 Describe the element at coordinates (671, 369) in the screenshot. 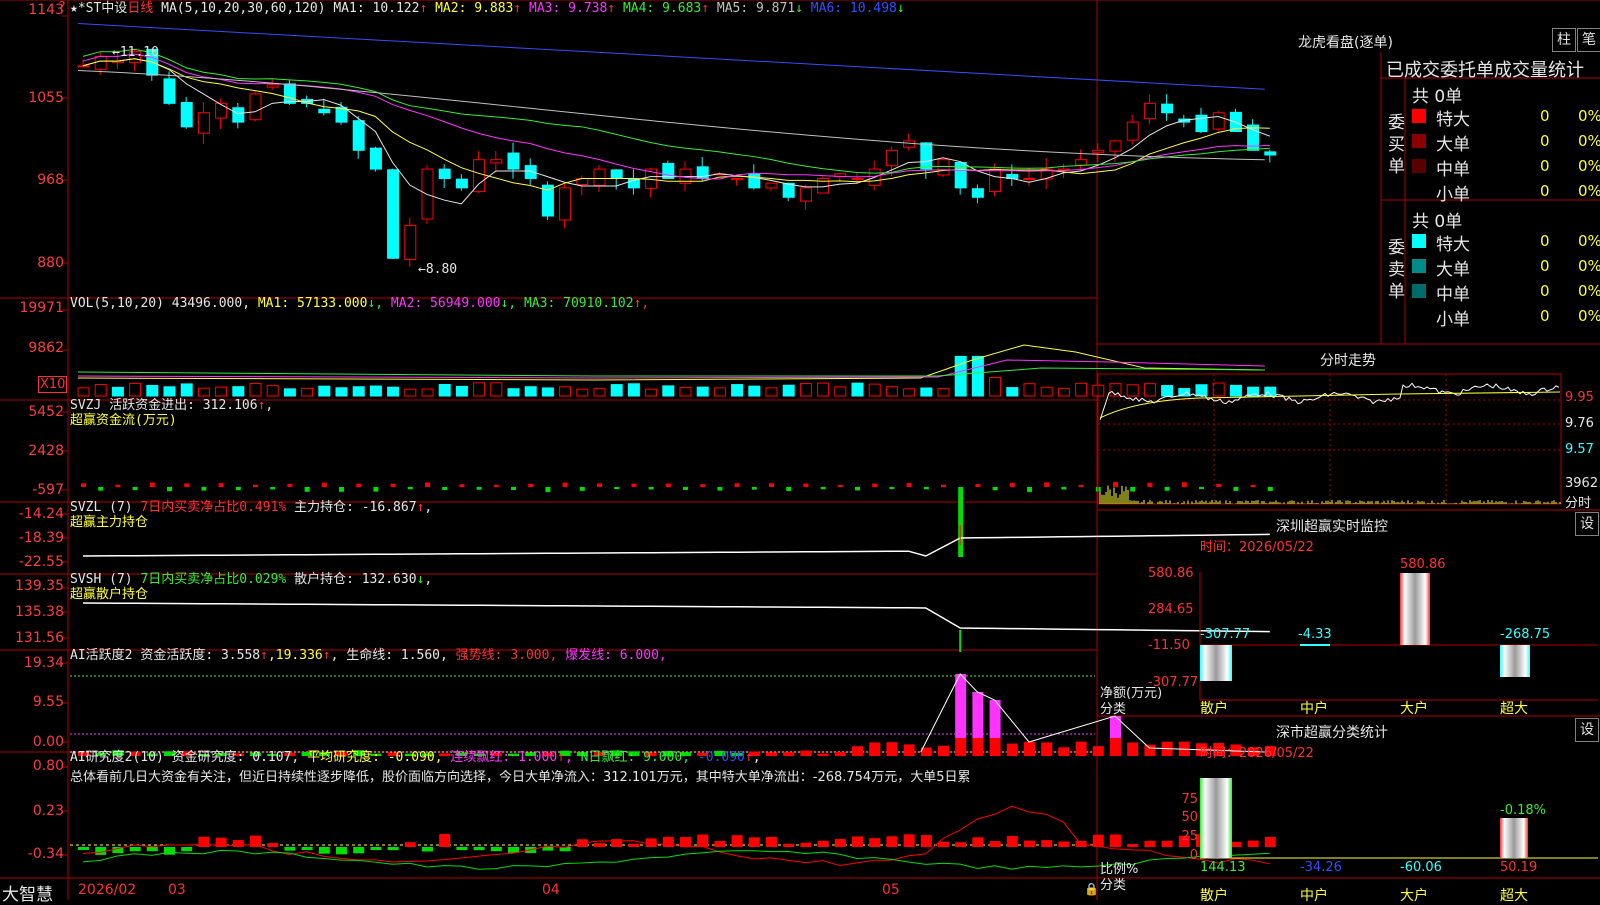

I see `vol-ma-line` at that location.